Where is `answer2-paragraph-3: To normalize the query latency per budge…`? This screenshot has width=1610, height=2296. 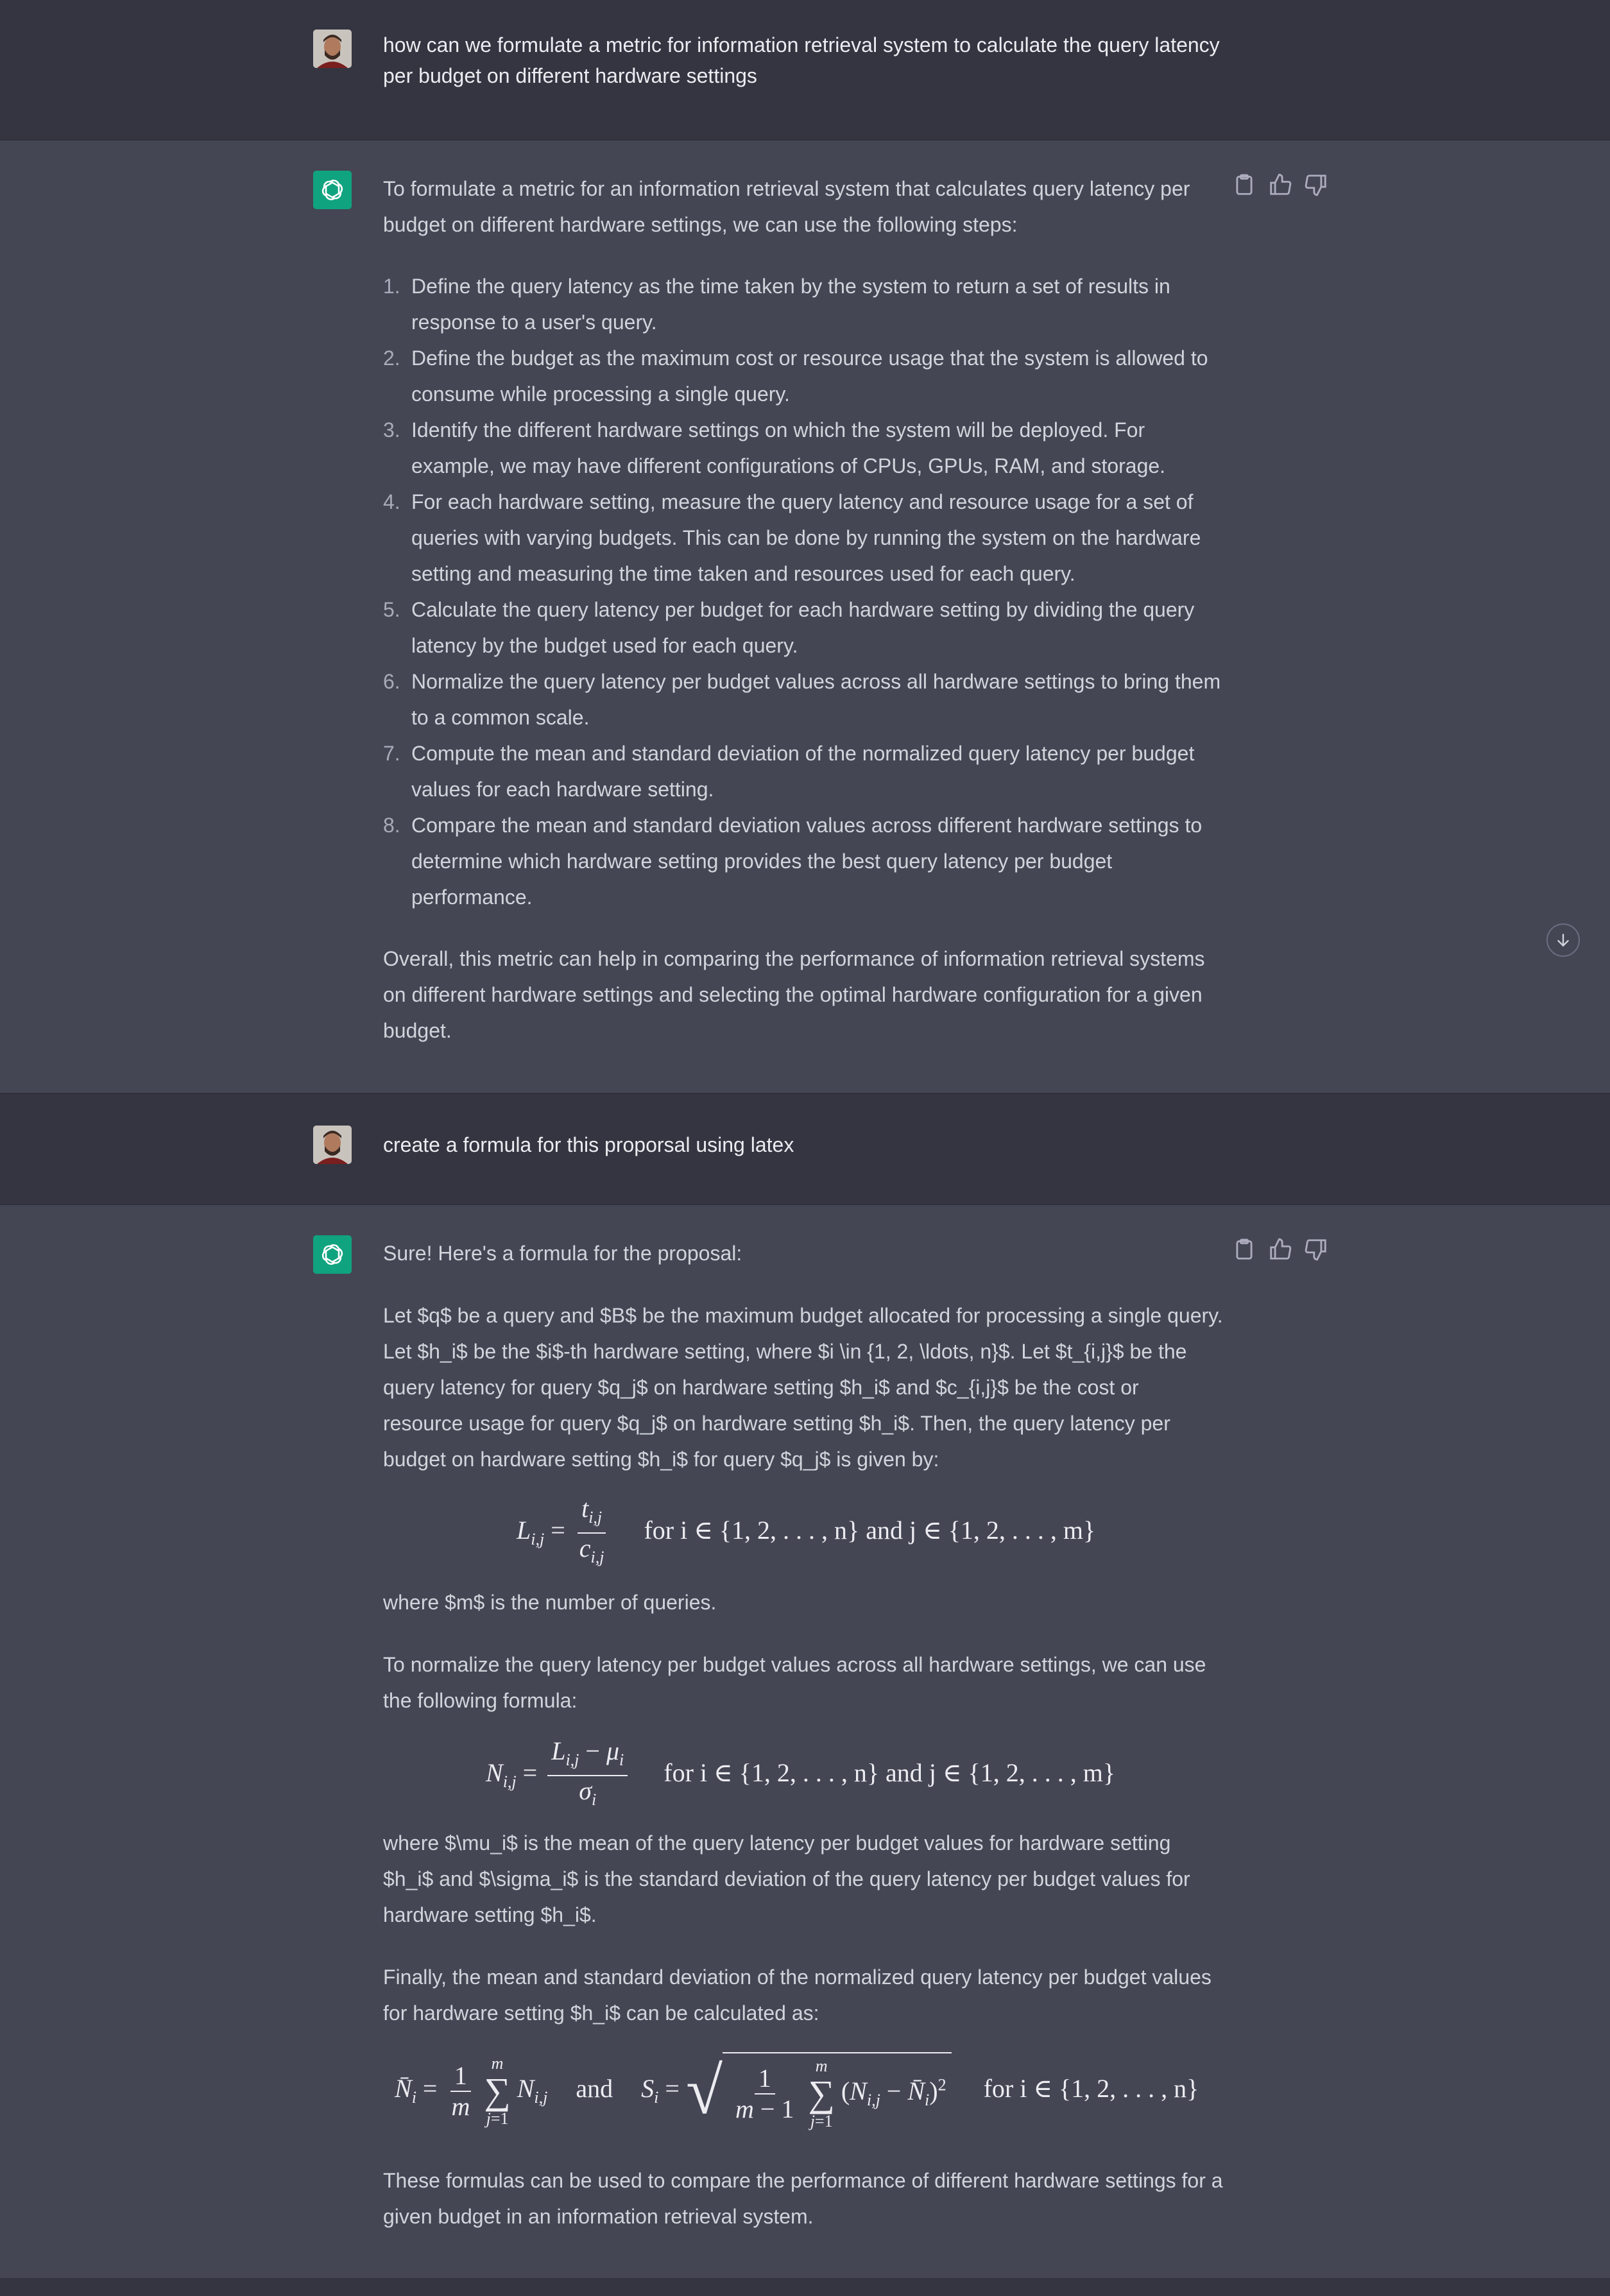 answer2-paragraph-3: To normalize the query latency per budge… is located at coordinates (794, 1682).